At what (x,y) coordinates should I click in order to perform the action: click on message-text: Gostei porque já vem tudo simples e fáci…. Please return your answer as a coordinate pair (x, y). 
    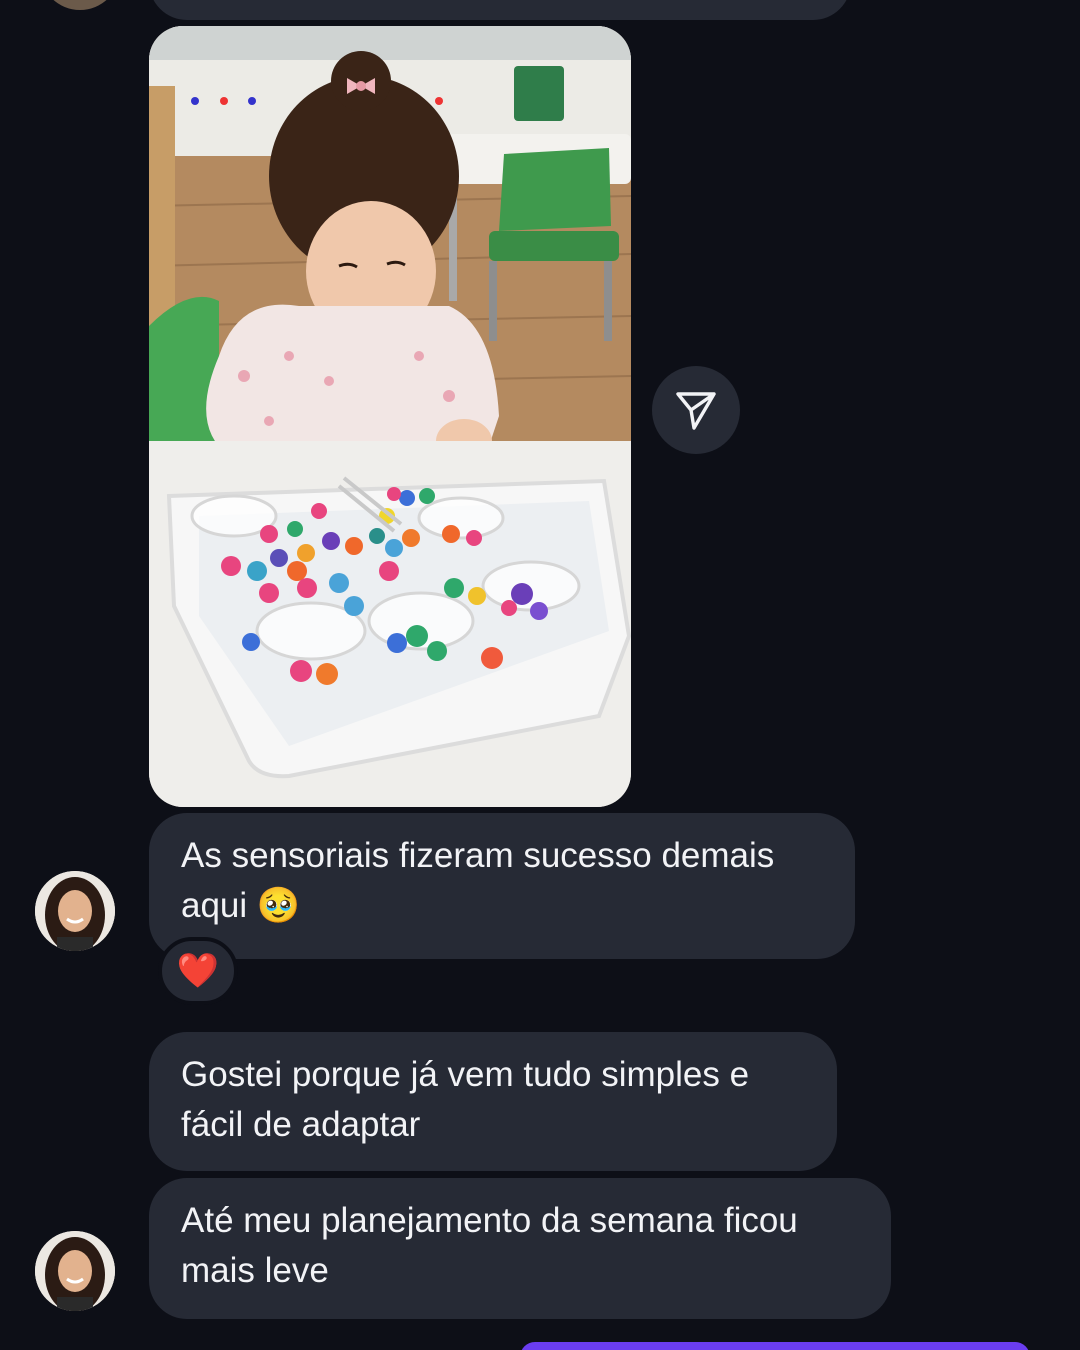
    Looking at the image, I should click on (465, 1099).